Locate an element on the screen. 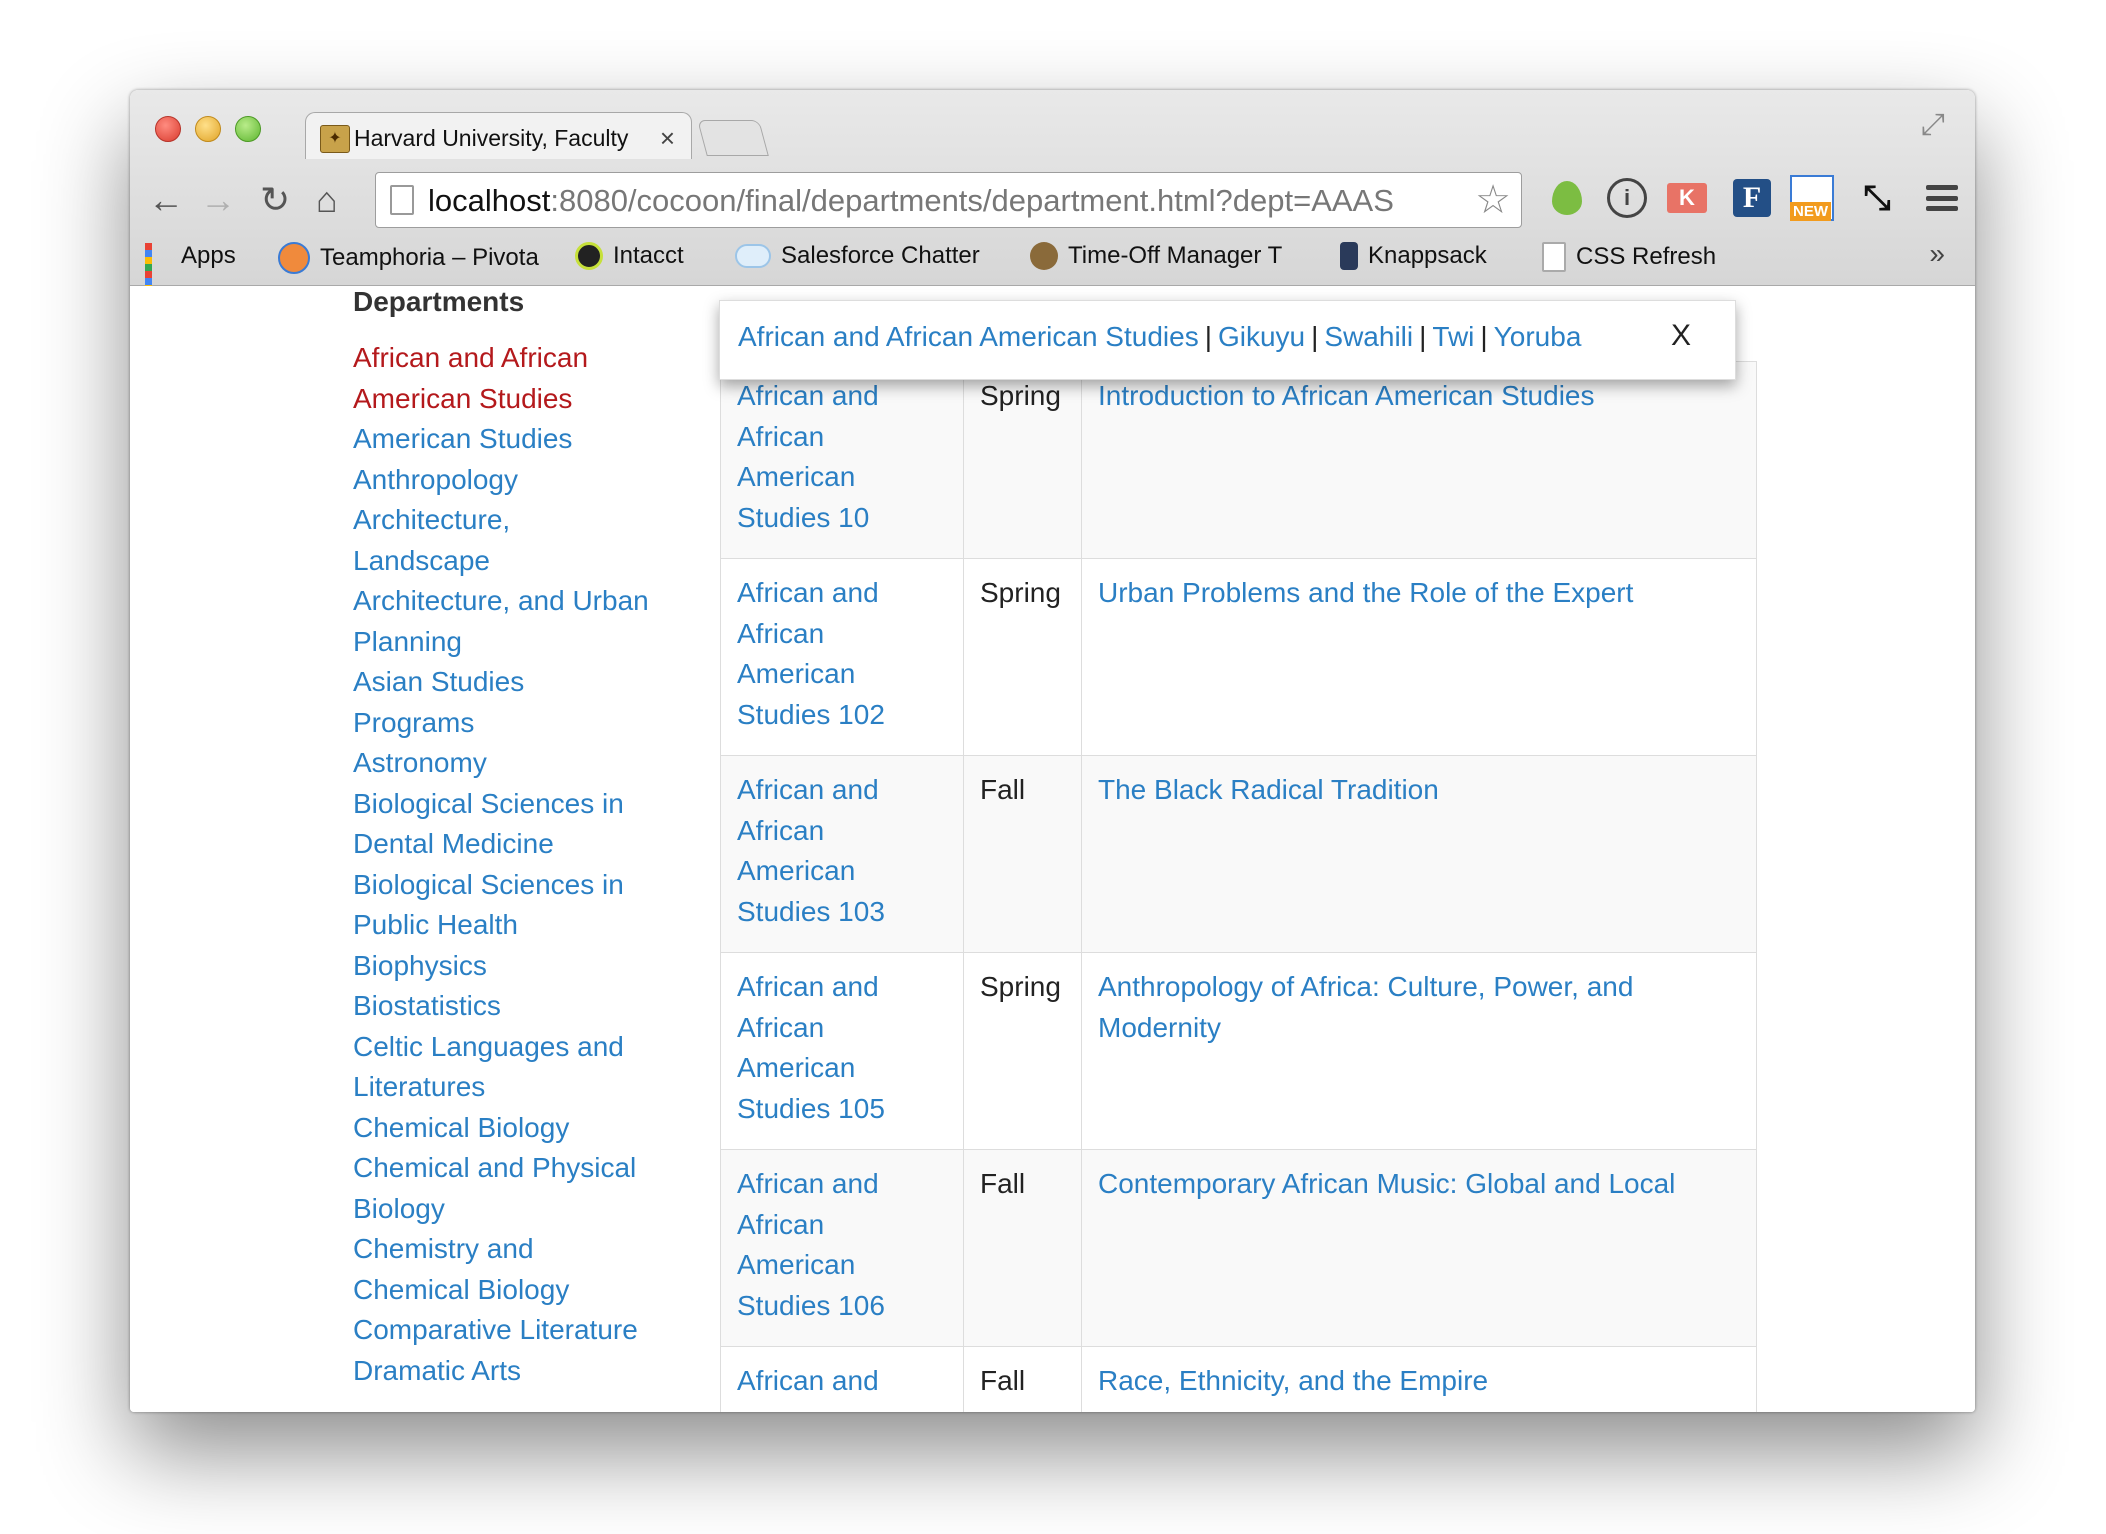 This screenshot has width=2106, height=1534. department-link: Biological Sciences in Dental Medicine is located at coordinates (503, 824).